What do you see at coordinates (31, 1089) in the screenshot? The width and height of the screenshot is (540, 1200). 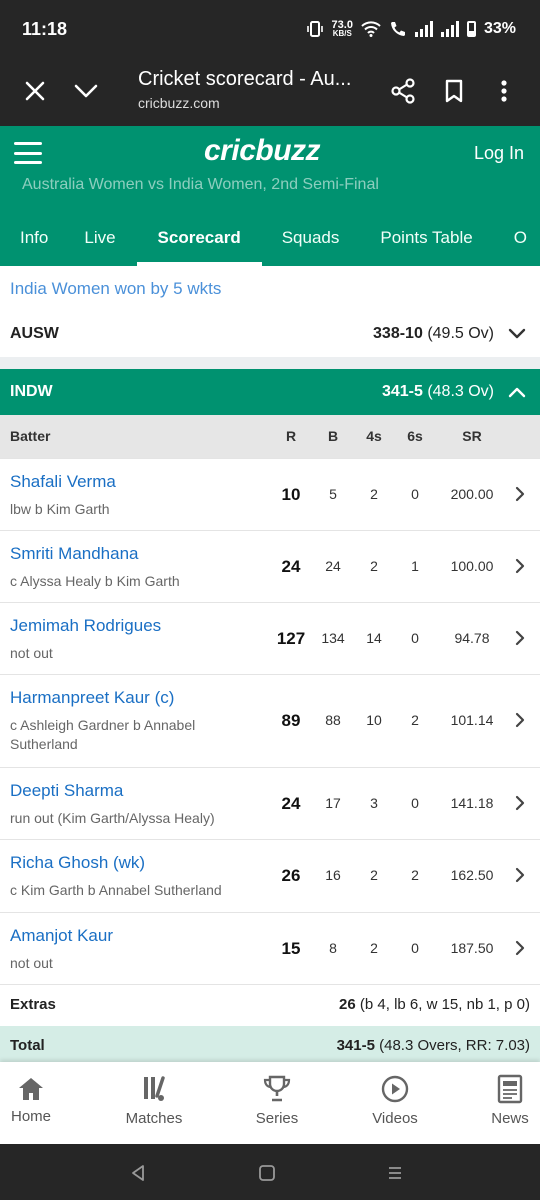 I see `home-icon` at bounding box center [31, 1089].